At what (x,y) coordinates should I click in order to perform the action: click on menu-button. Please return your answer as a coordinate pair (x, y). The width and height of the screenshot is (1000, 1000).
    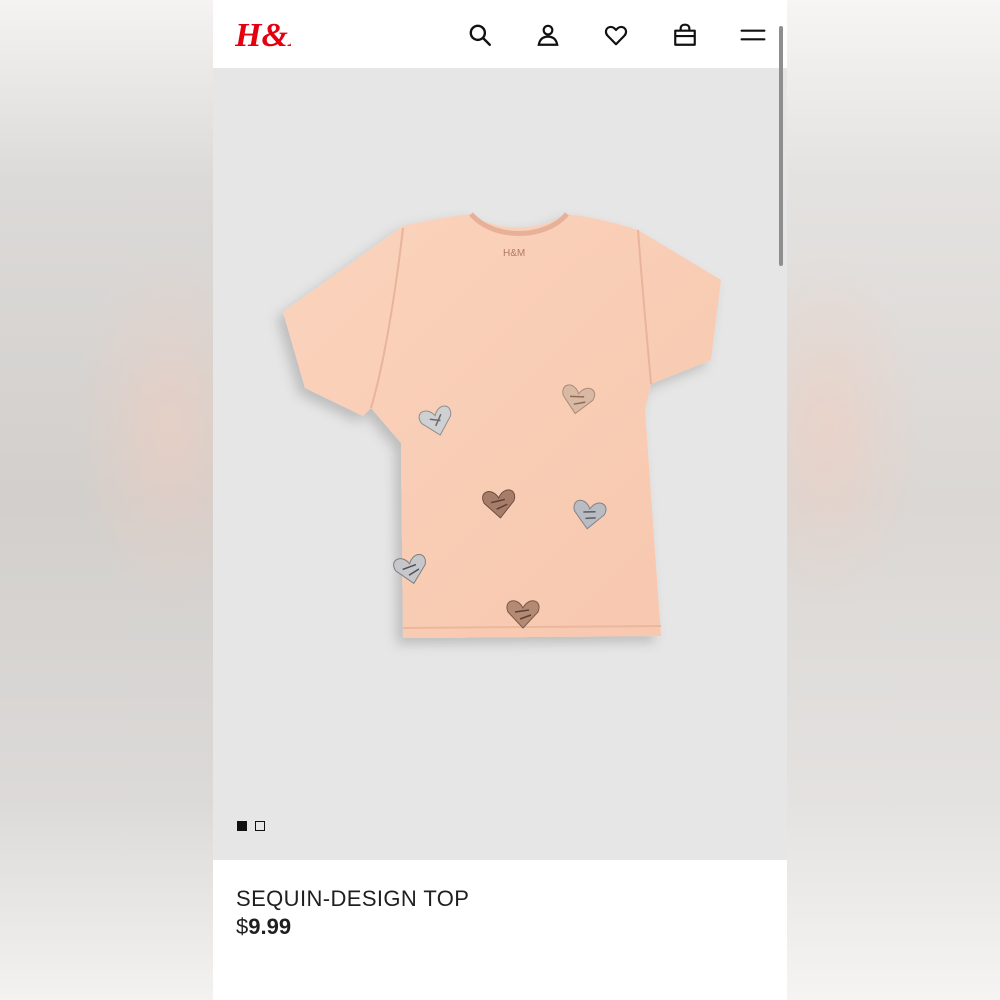
    Looking at the image, I should click on (753, 35).